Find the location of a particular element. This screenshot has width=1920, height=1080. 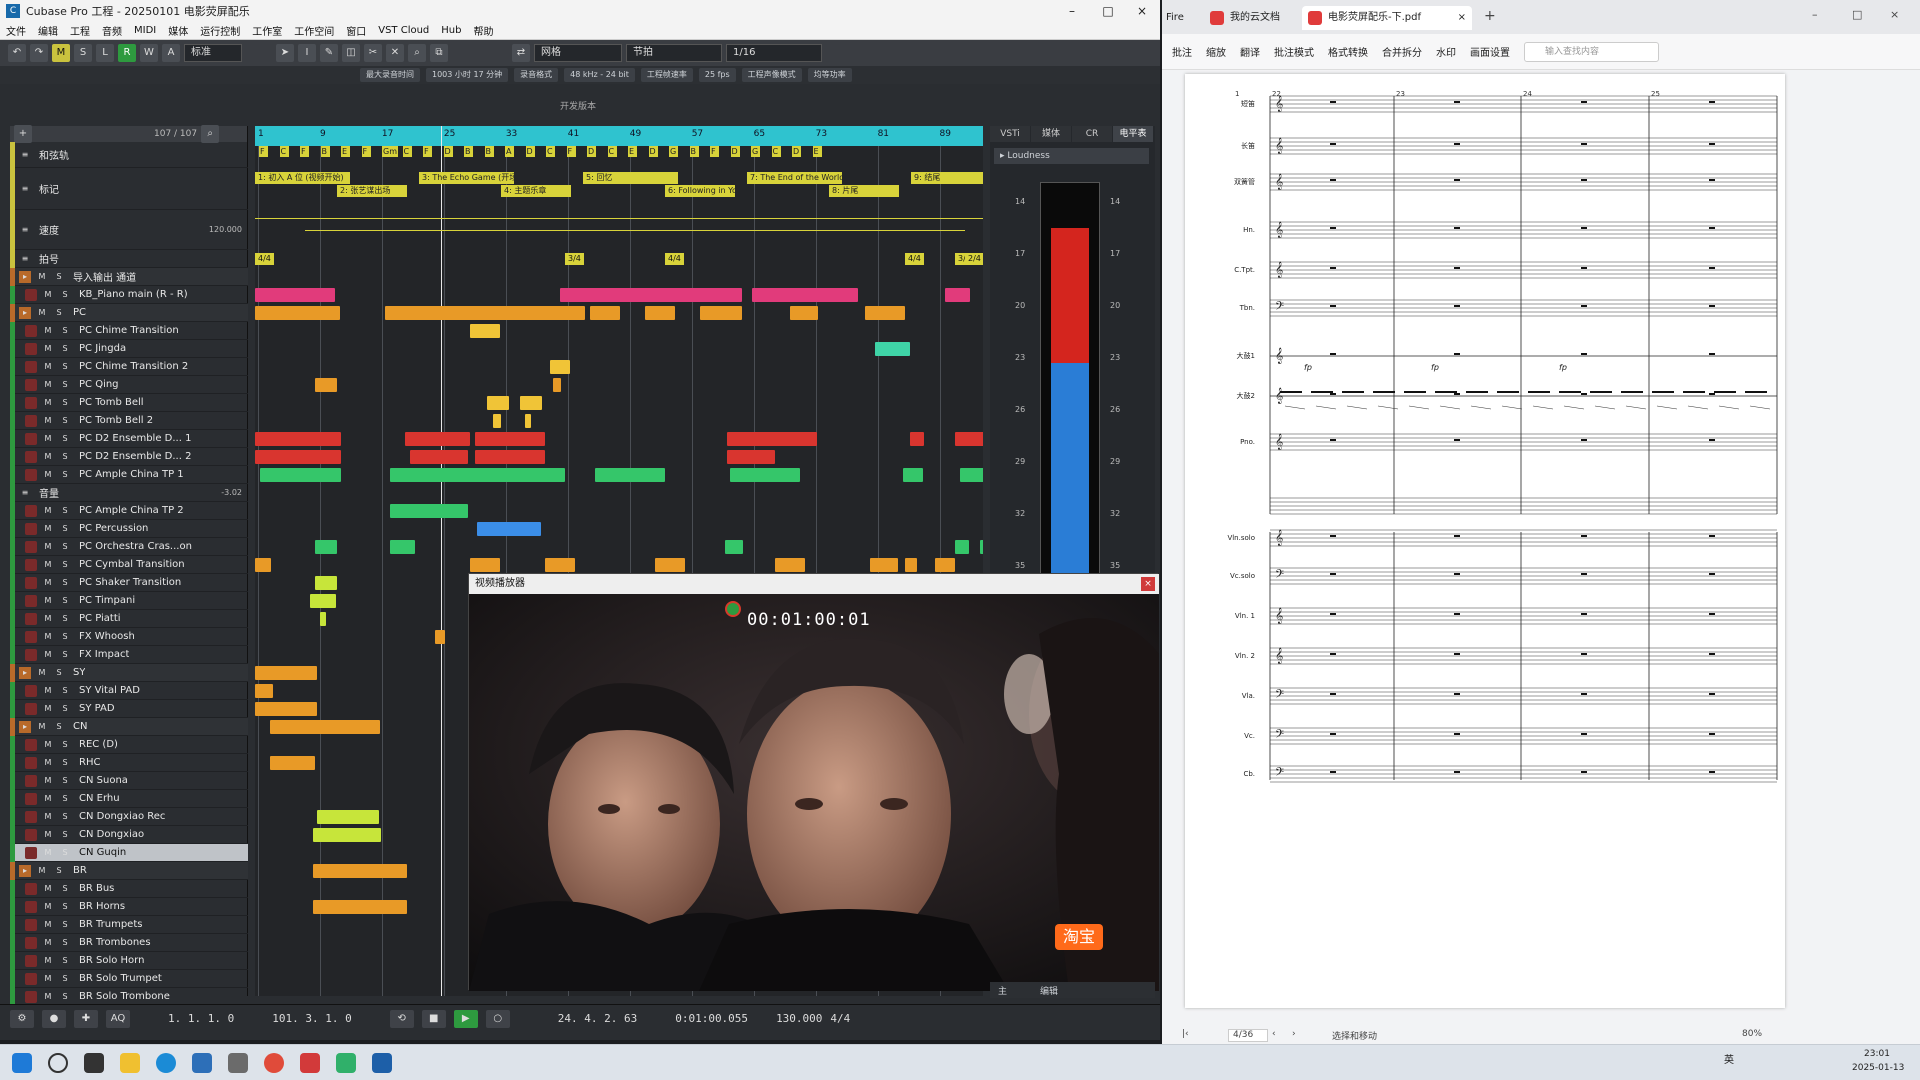

tab-cloud-docs: 我的云文档 is located at coordinates (1253, 18).